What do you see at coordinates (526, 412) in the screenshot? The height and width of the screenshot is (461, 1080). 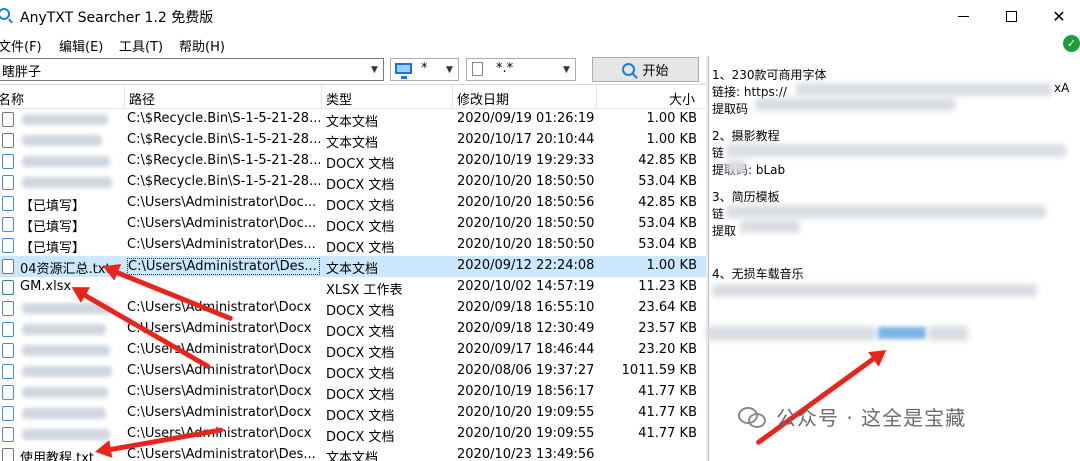 I see `row-date: 2020/10/20 19:09:55` at bounding box center [526, 412].